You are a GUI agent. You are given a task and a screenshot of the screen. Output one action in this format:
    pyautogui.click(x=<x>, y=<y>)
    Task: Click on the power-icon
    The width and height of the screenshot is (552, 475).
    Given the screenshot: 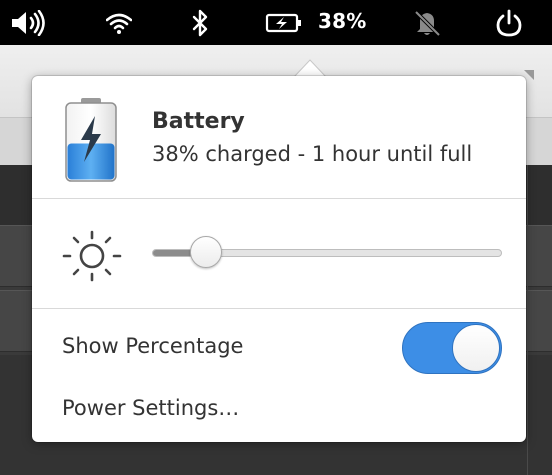 What is the action you would take?
    pyautogui.click(x=509, y=22)
    